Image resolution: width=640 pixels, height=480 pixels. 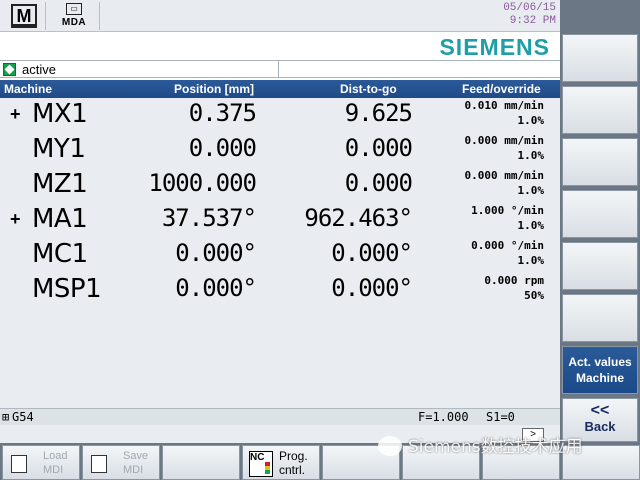 I want to click on prog-cntrl-label: Prog. cntrl., so click(x=293, y=463).